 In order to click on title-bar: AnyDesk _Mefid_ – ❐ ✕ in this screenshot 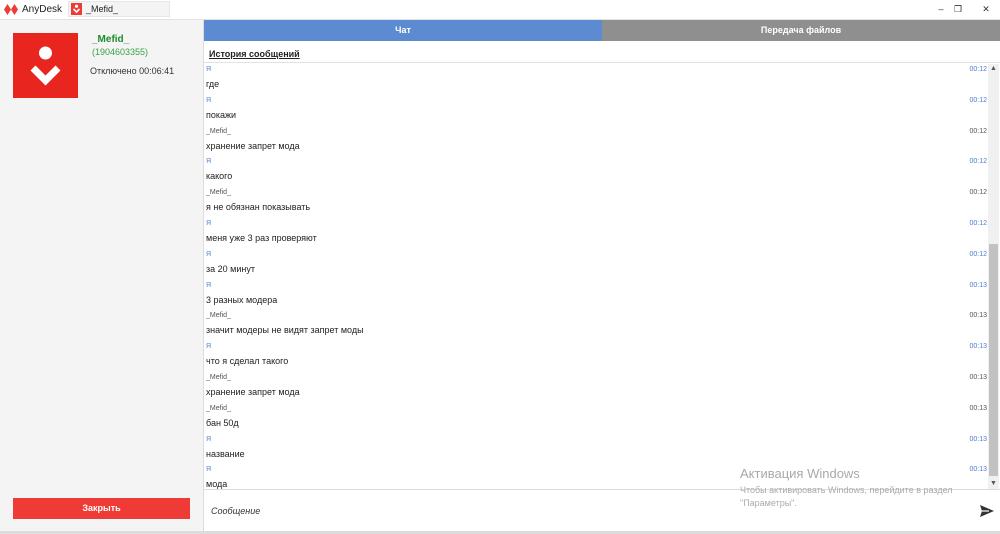, I will do `click(500, 10)`.